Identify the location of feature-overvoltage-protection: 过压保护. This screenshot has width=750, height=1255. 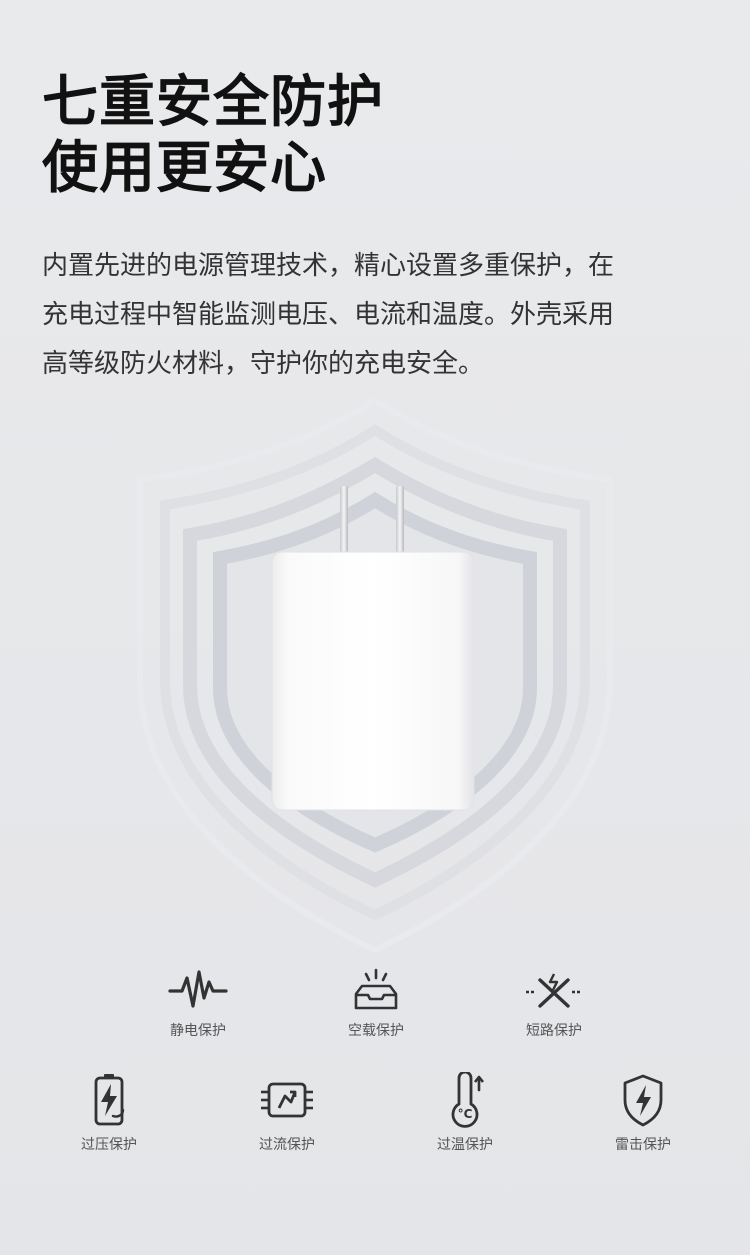
(109, 1113).